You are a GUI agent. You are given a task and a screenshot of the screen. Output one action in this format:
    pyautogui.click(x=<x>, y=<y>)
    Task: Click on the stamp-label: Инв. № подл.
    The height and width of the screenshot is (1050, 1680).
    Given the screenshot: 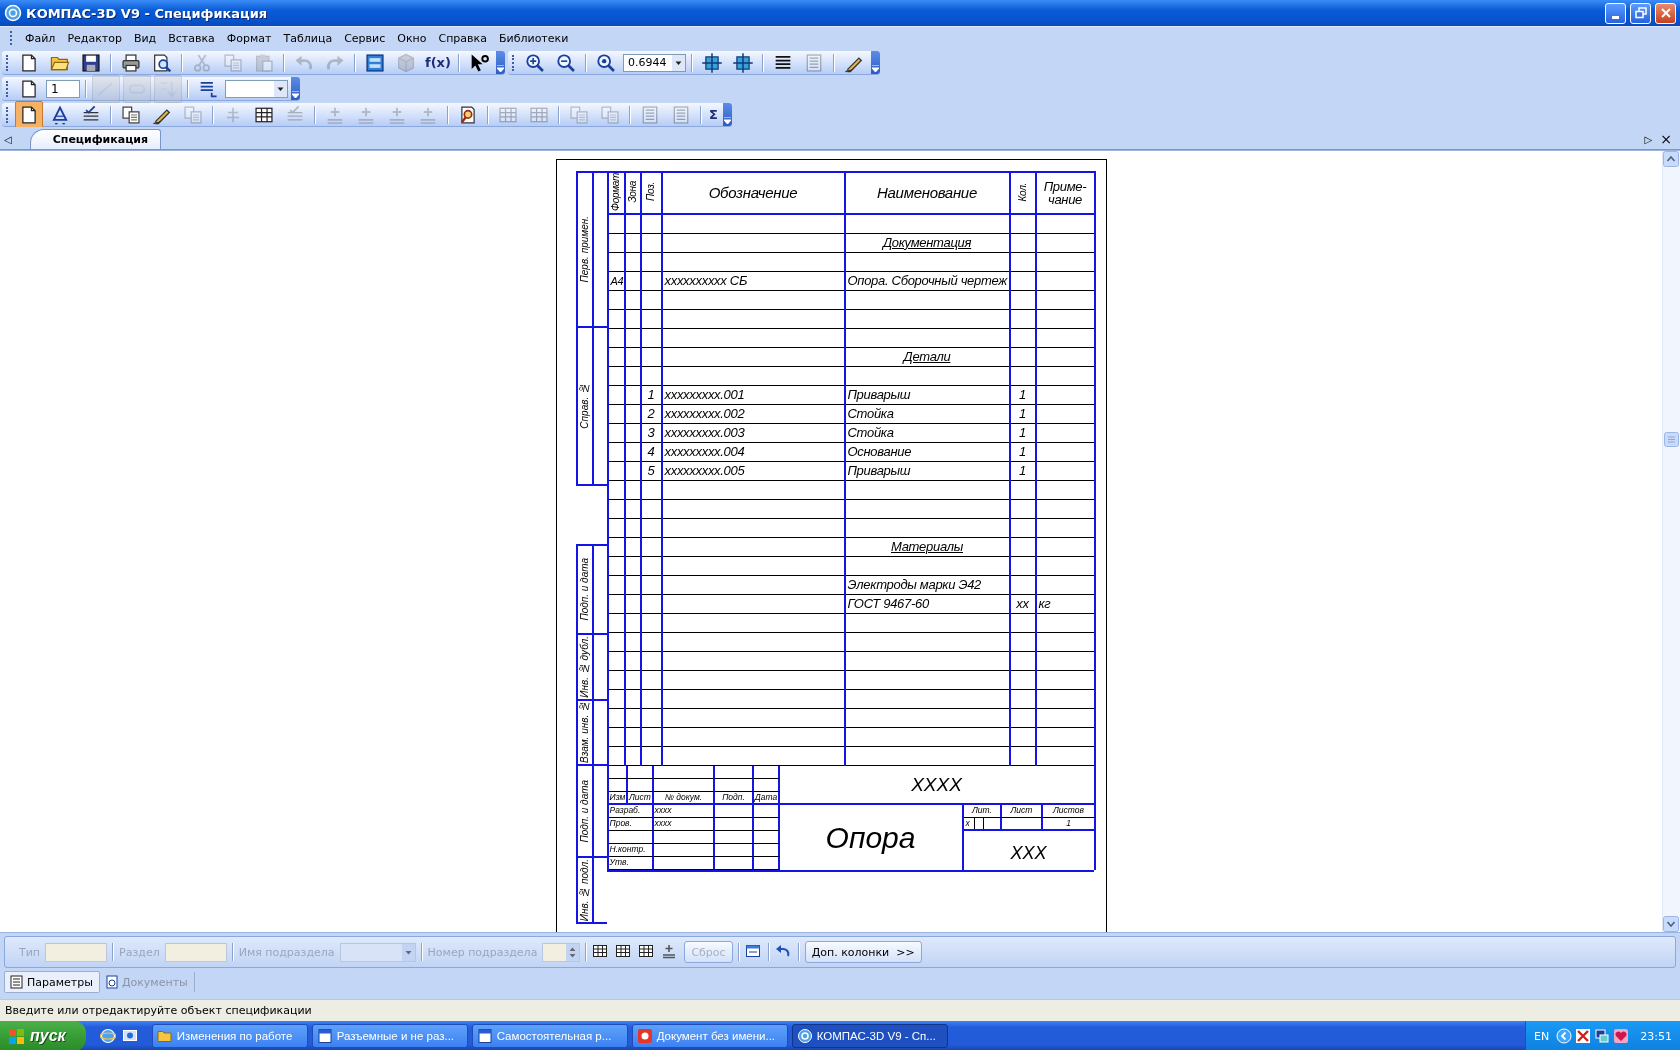 What is the action you would take?
    pyautogui.click(x=584, y=890)
    